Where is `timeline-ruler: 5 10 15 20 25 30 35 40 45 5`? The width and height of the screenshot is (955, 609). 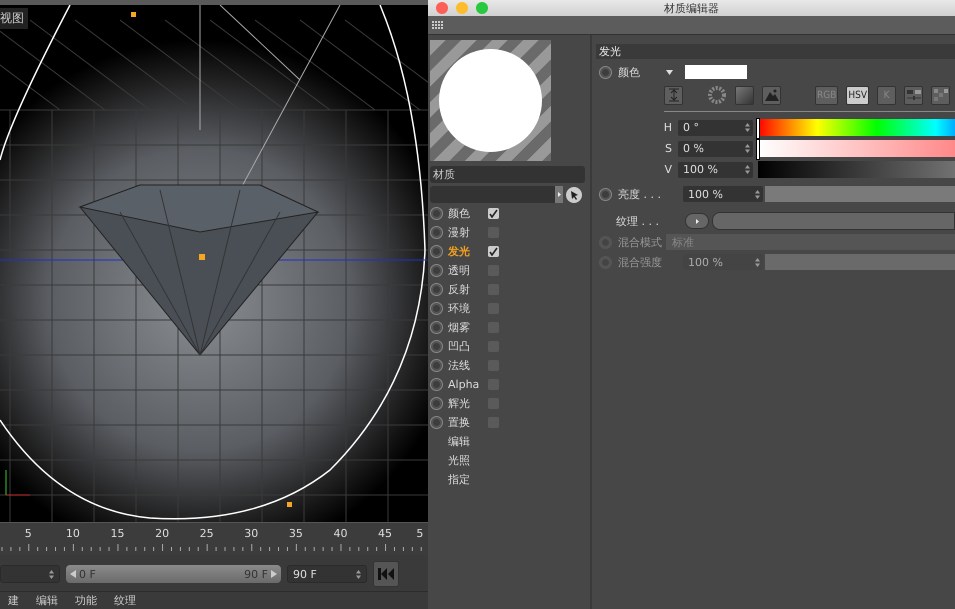 timeline-ruler: 5 10 15 20 25 30 35 40 45 5 is located at coordinates (214, 538).